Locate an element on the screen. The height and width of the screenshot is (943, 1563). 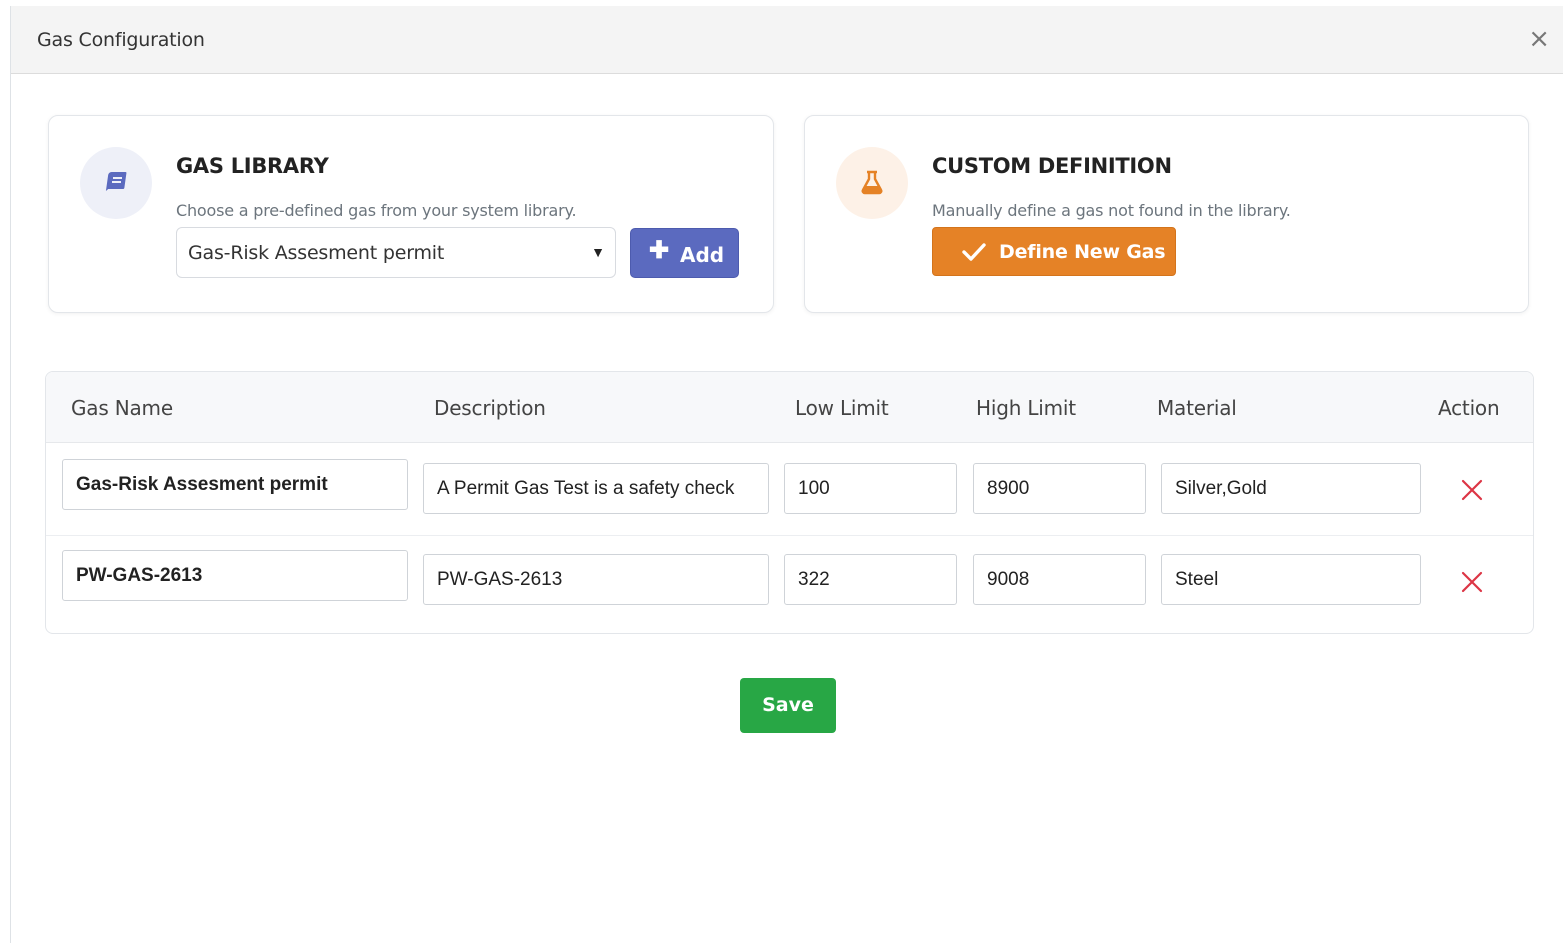
header-low-limit: Low Limit is located at coordinates (842, 408).